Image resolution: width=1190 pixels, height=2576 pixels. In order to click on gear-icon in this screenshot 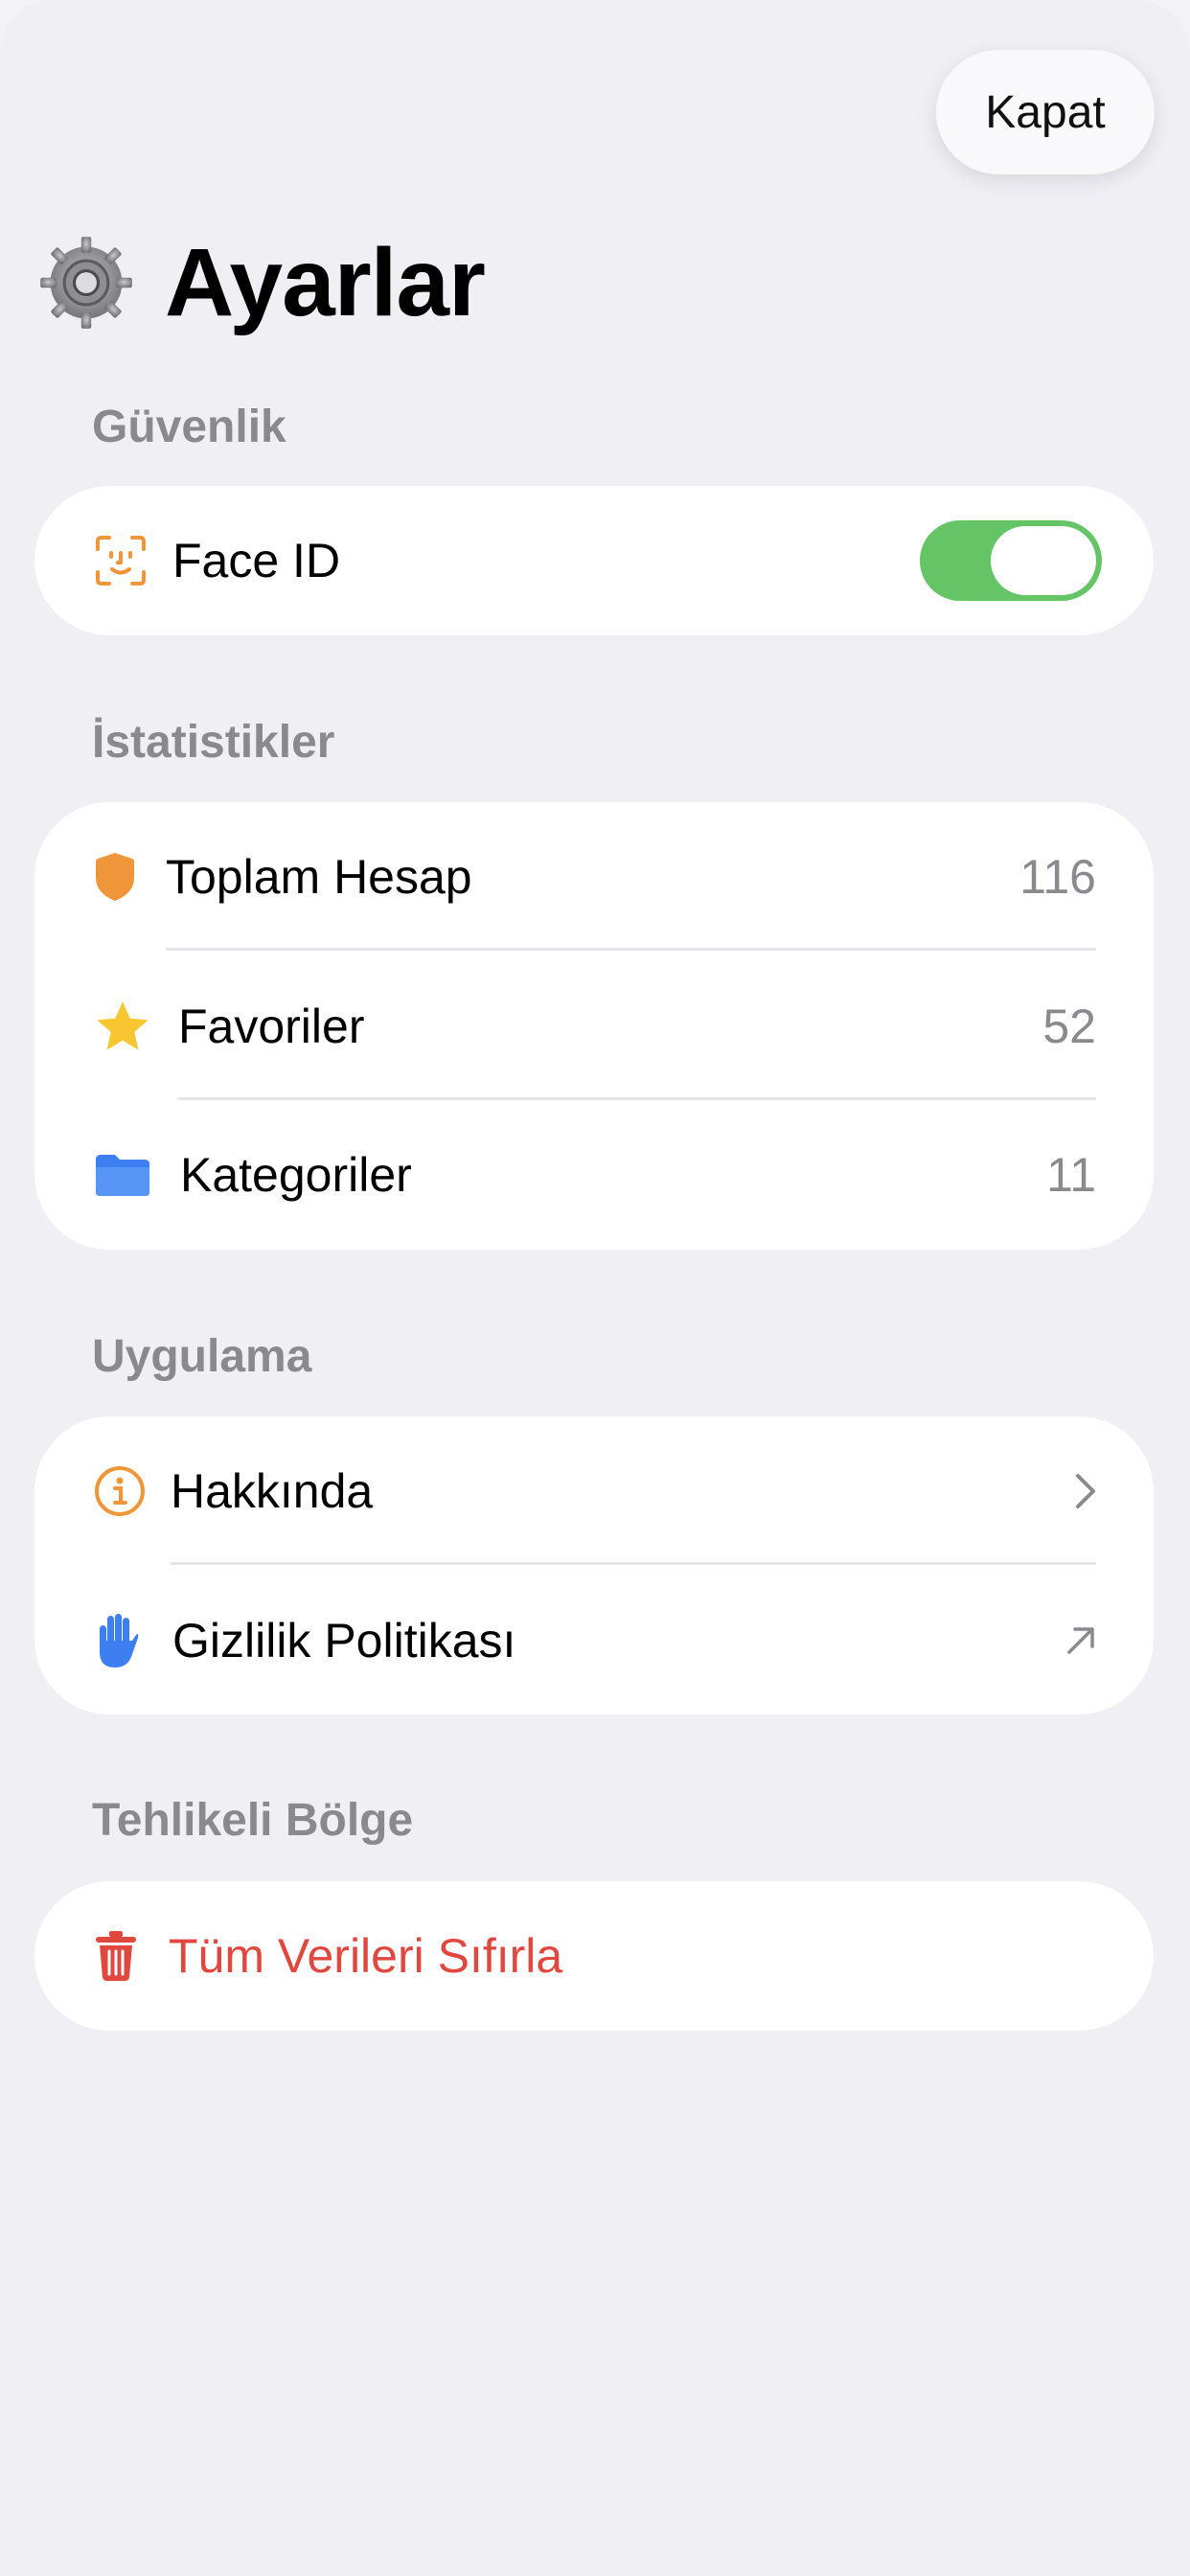, I will do `click(86, 283)`.